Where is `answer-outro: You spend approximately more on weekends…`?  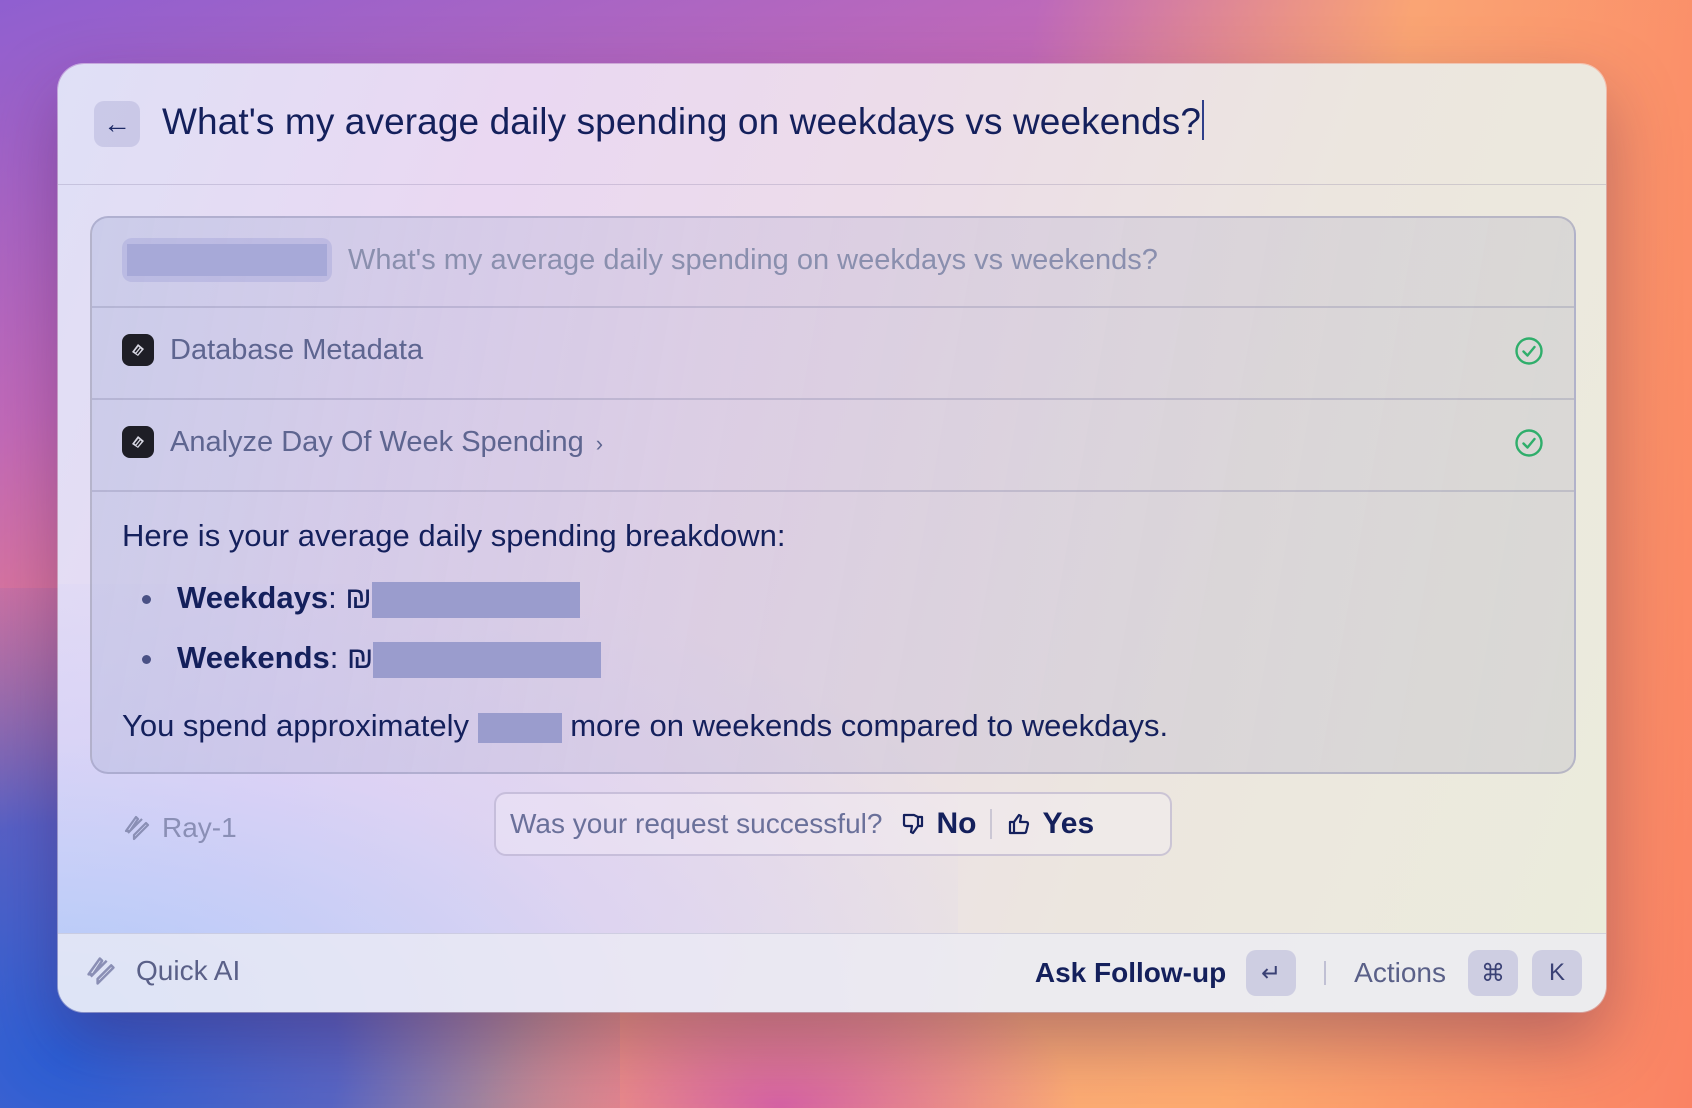
answer-outro: You spend approximately more on weekends… is located at coordinates (645, 726).